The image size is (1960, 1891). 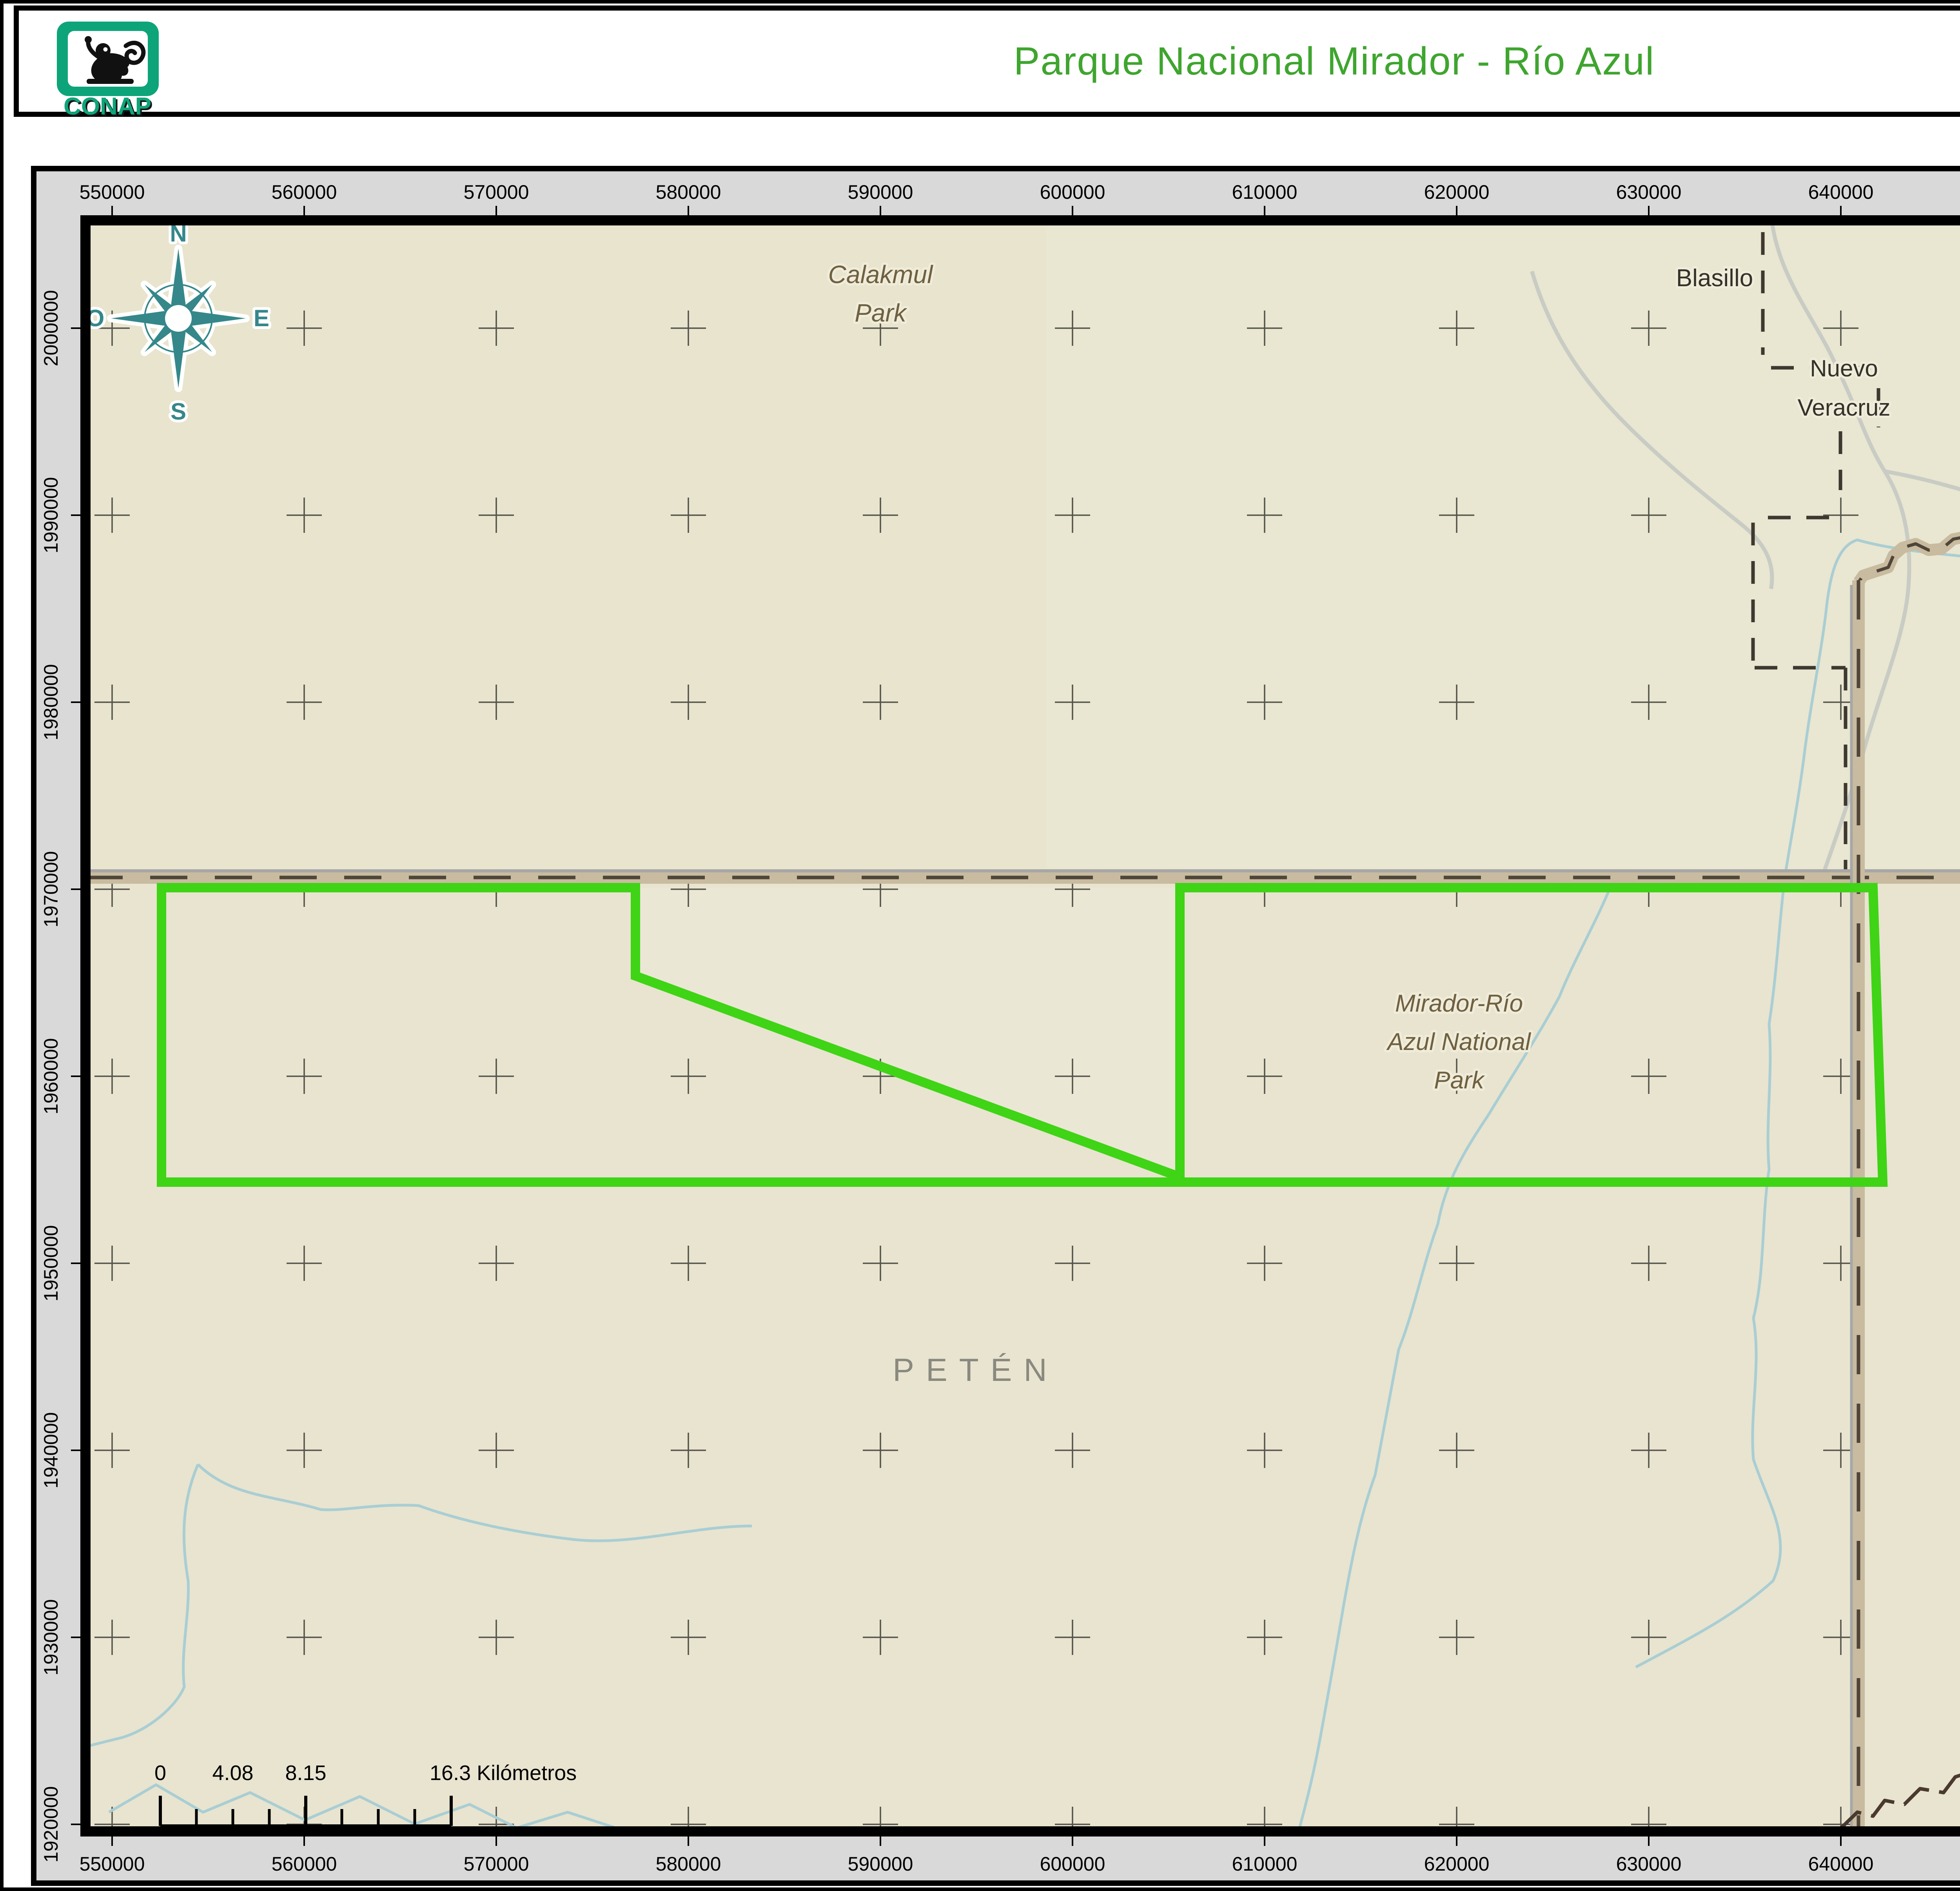 What do you see at coordinates (881, 274) in the screenshot?
I see `calakmul-label: Calakmul` at bounding box center [881, 274].